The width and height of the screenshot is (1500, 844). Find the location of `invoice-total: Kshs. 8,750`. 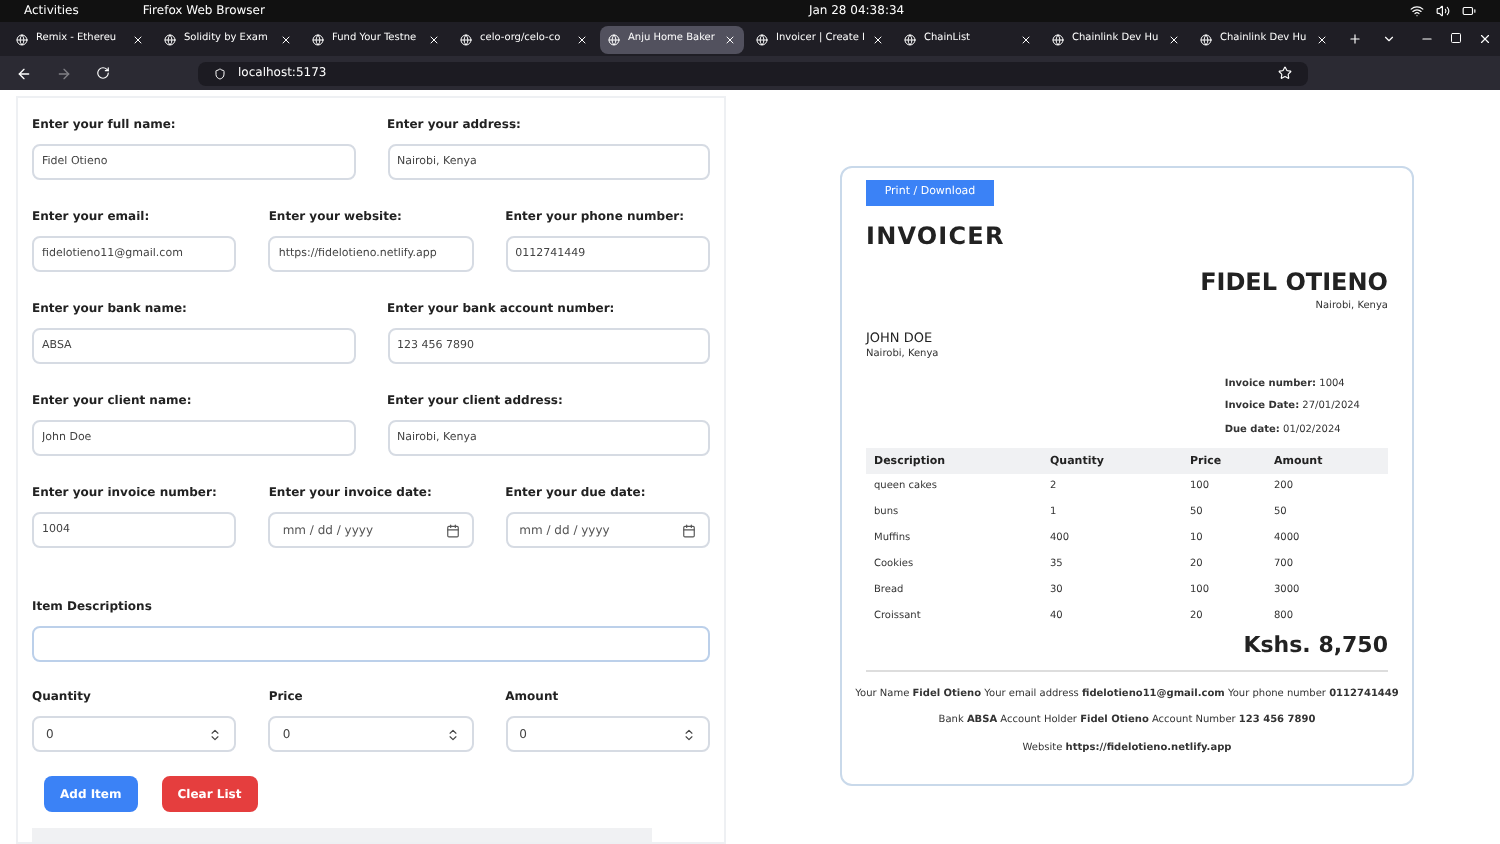

invoice-total: Kshs. 8,750 is located at coordinates (1315, 646).